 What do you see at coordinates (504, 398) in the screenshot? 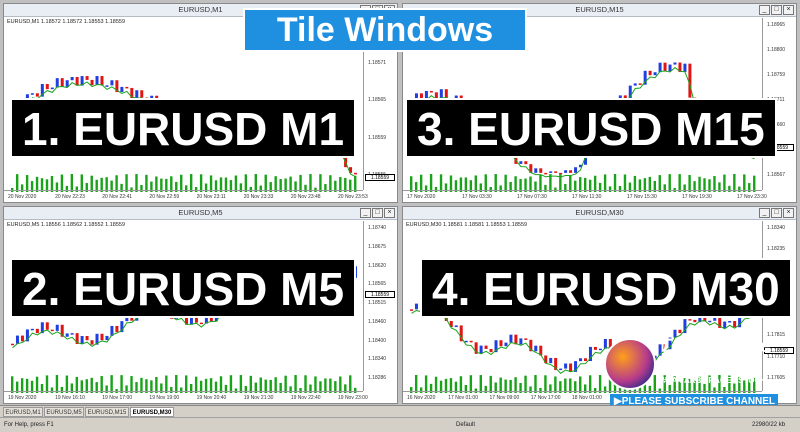
I see `time-scale-label: 17 Nov 09:00` at bounding box center [504, 398].